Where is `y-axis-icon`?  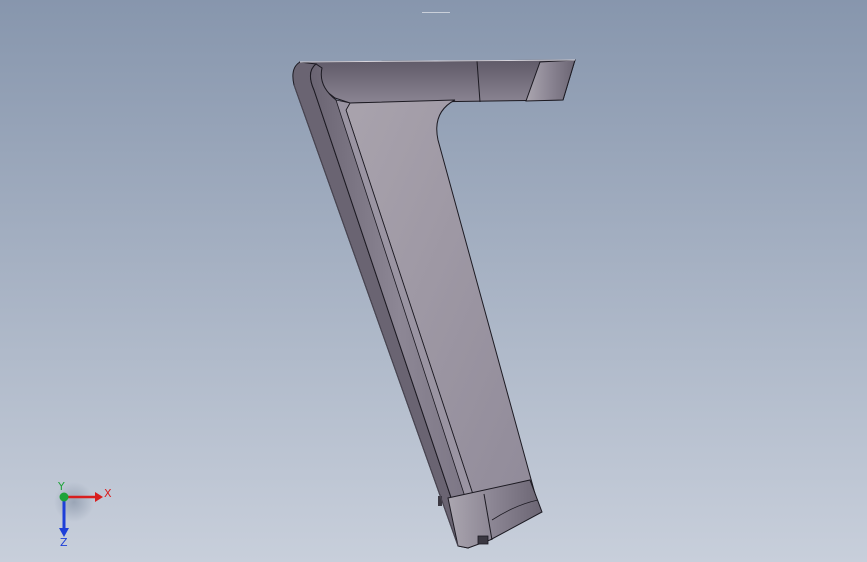
y-axis-icon is located at coordinates (64, 497).